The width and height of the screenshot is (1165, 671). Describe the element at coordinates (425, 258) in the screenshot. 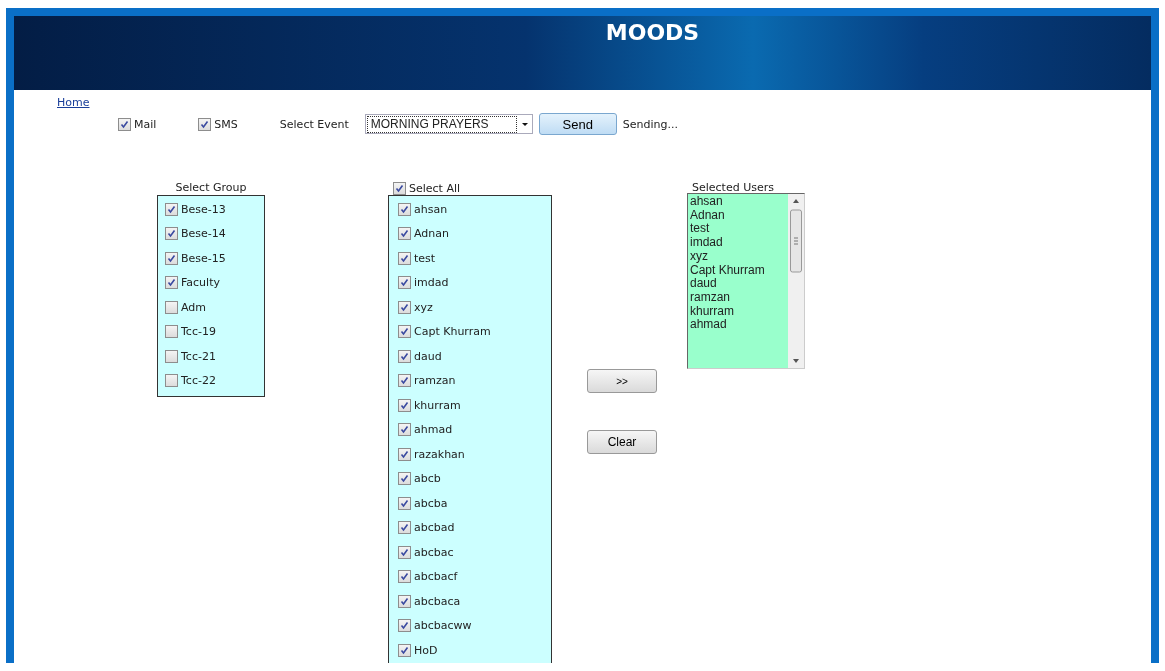

I see `user-label: test` at that location.